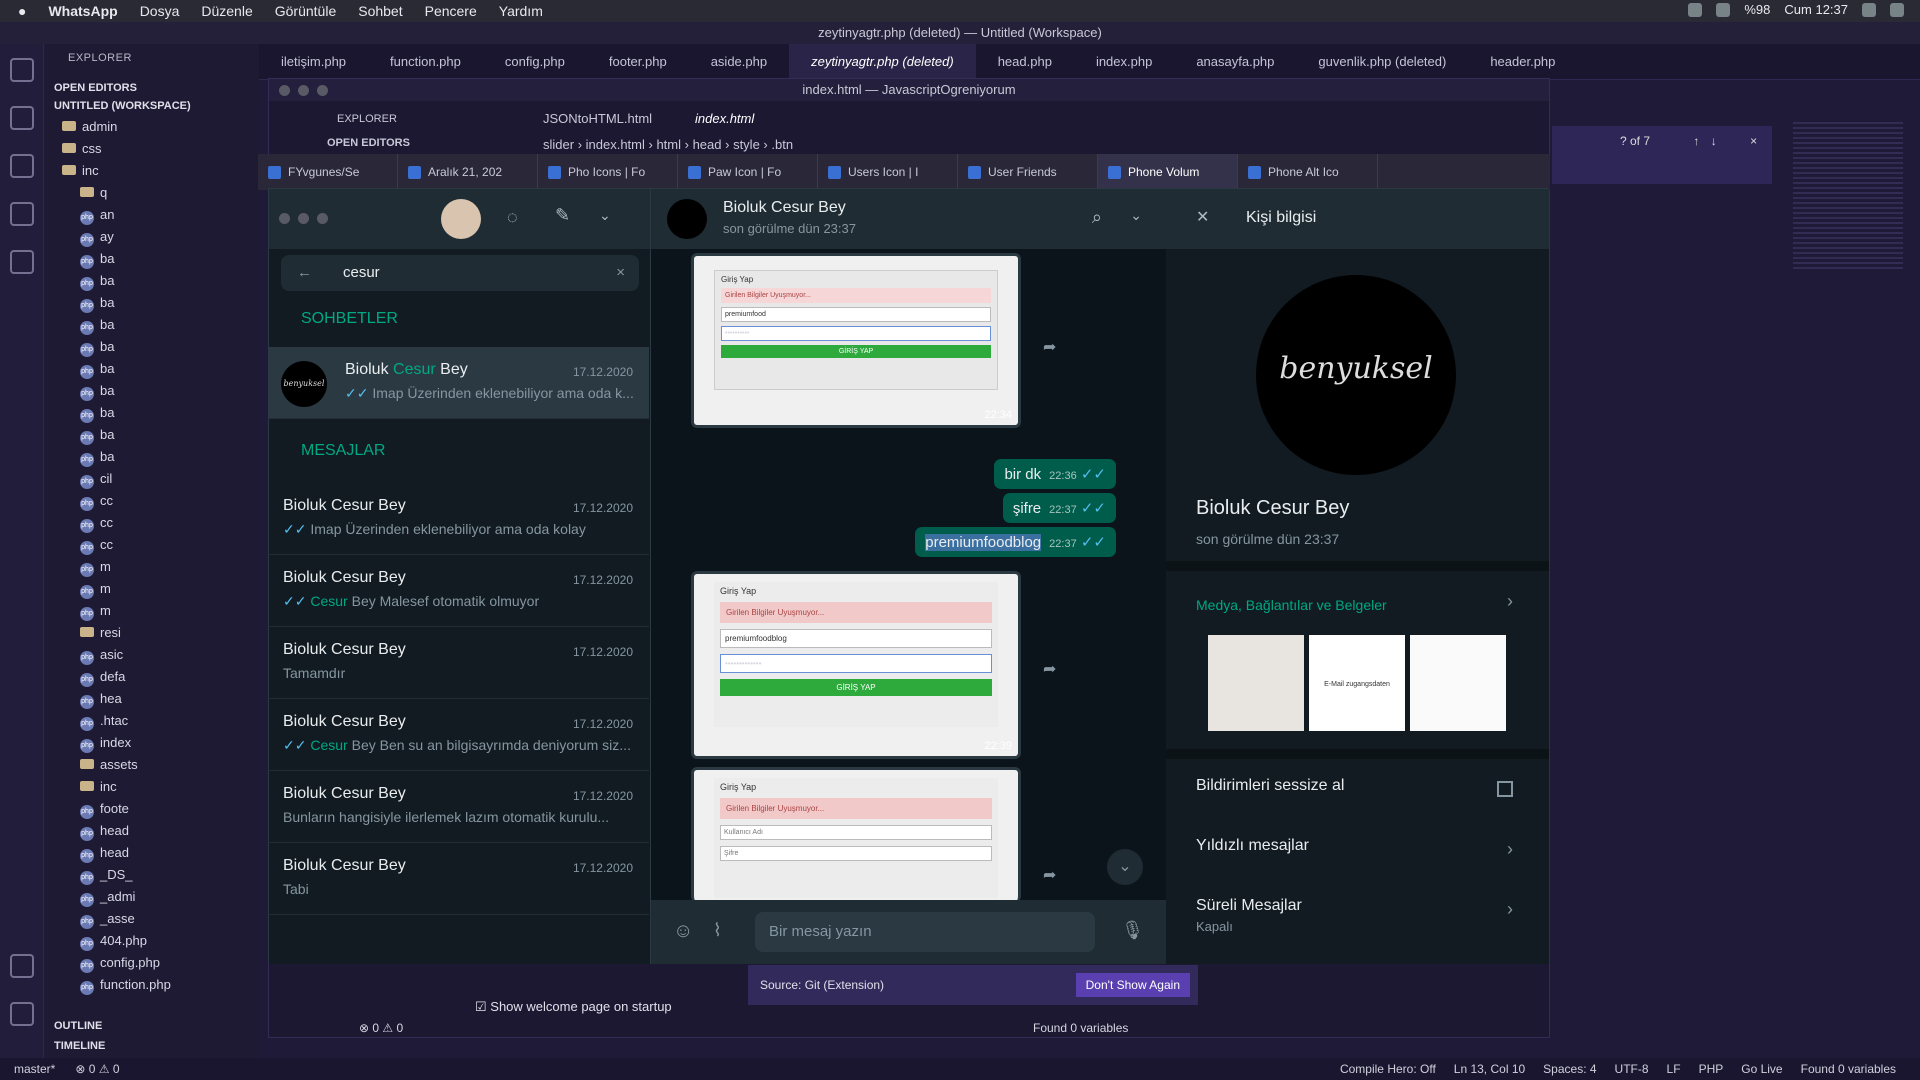  Describe the element at coordinates (1125, 867) in the screenshot. I see `scroll-down-button: ⌄` at that location.